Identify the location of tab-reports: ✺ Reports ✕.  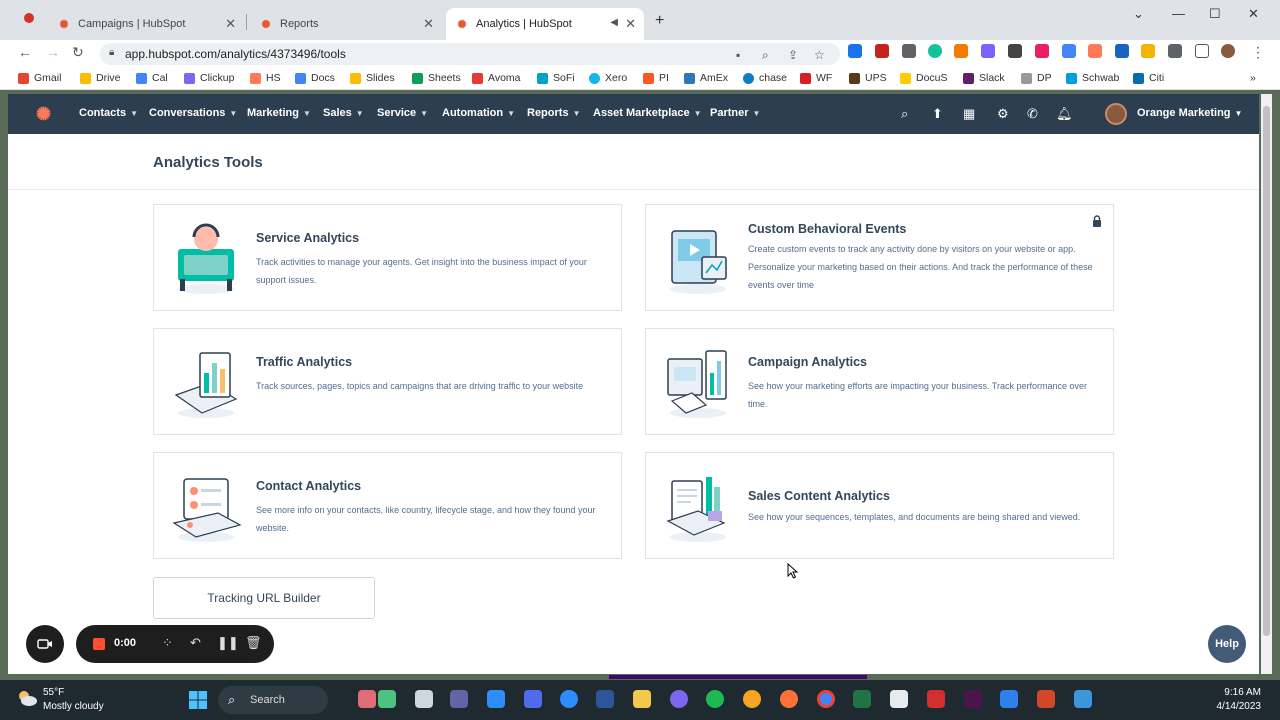
(346, 24).